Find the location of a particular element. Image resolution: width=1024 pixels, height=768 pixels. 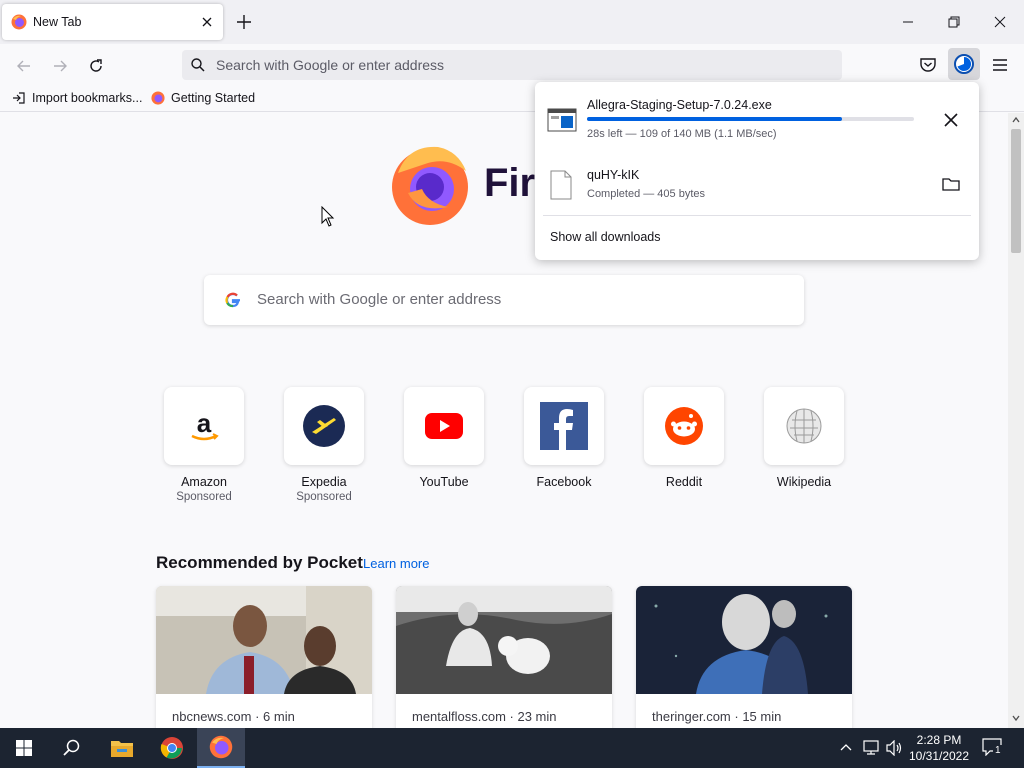

scrollbar-thumb is located at coordinates (1016, 191).